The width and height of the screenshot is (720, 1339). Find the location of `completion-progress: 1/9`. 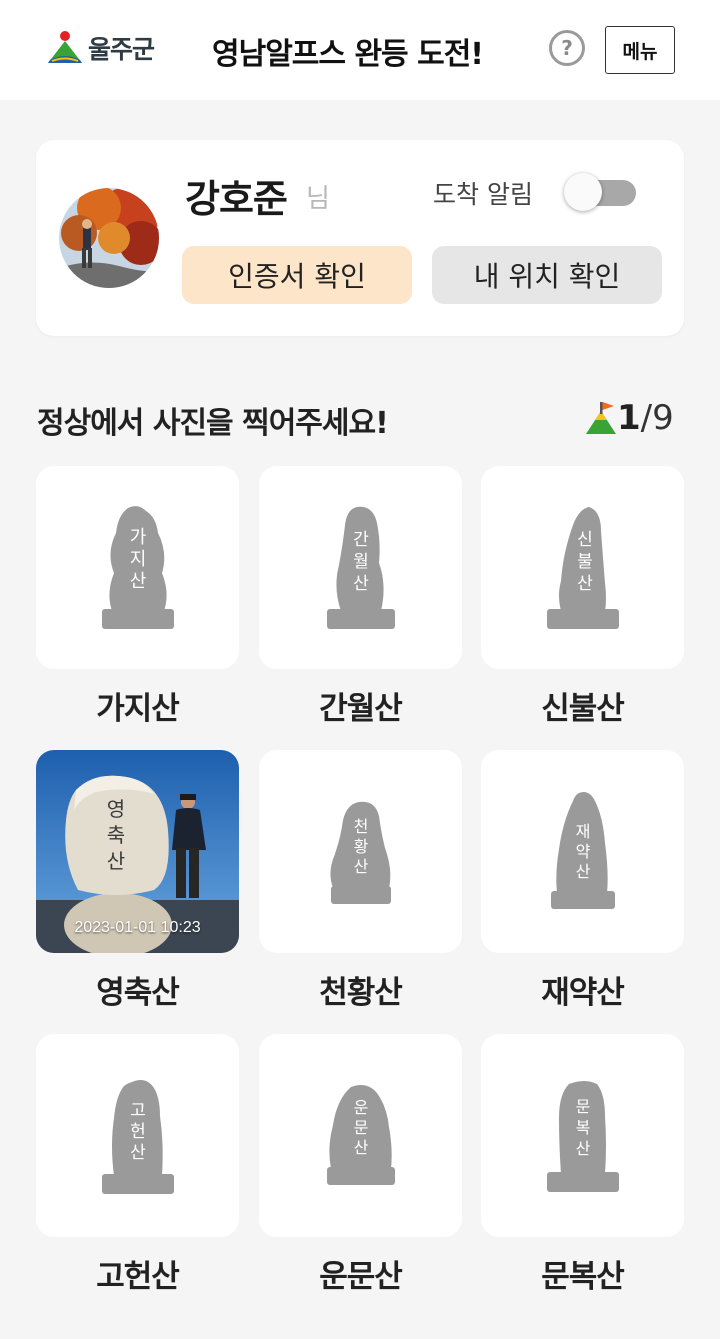

completion-progress: 1/9 is located at coordinates (629, 418).